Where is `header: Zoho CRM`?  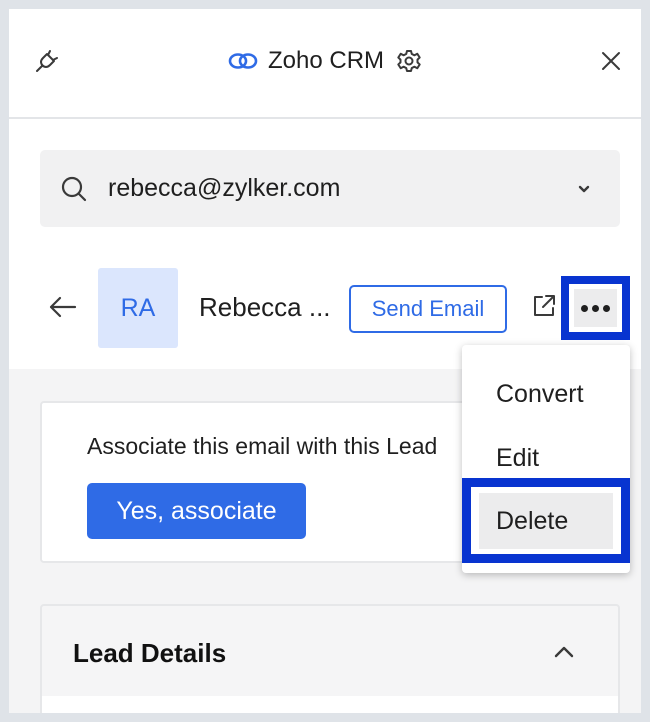
header: Zoho CRM is located at coordinates (325, 64).